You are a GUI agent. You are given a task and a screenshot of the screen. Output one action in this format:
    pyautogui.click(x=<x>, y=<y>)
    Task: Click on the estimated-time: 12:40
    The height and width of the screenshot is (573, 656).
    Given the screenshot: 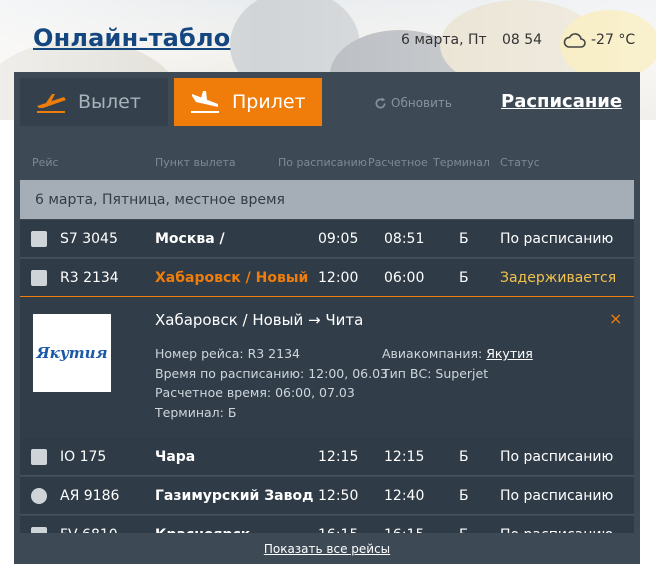 What is the action you would take?
    pyautogui.click(x=404, y=496)
    